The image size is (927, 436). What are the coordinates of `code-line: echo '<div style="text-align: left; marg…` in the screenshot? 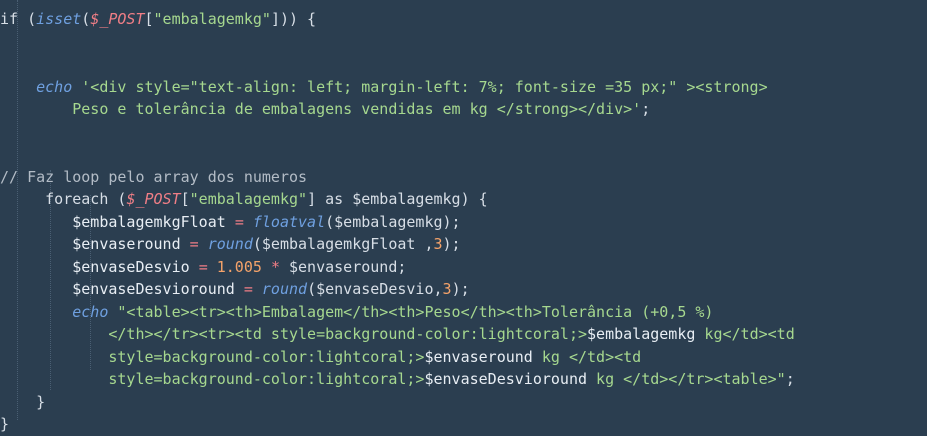 It's located at (397, 87).